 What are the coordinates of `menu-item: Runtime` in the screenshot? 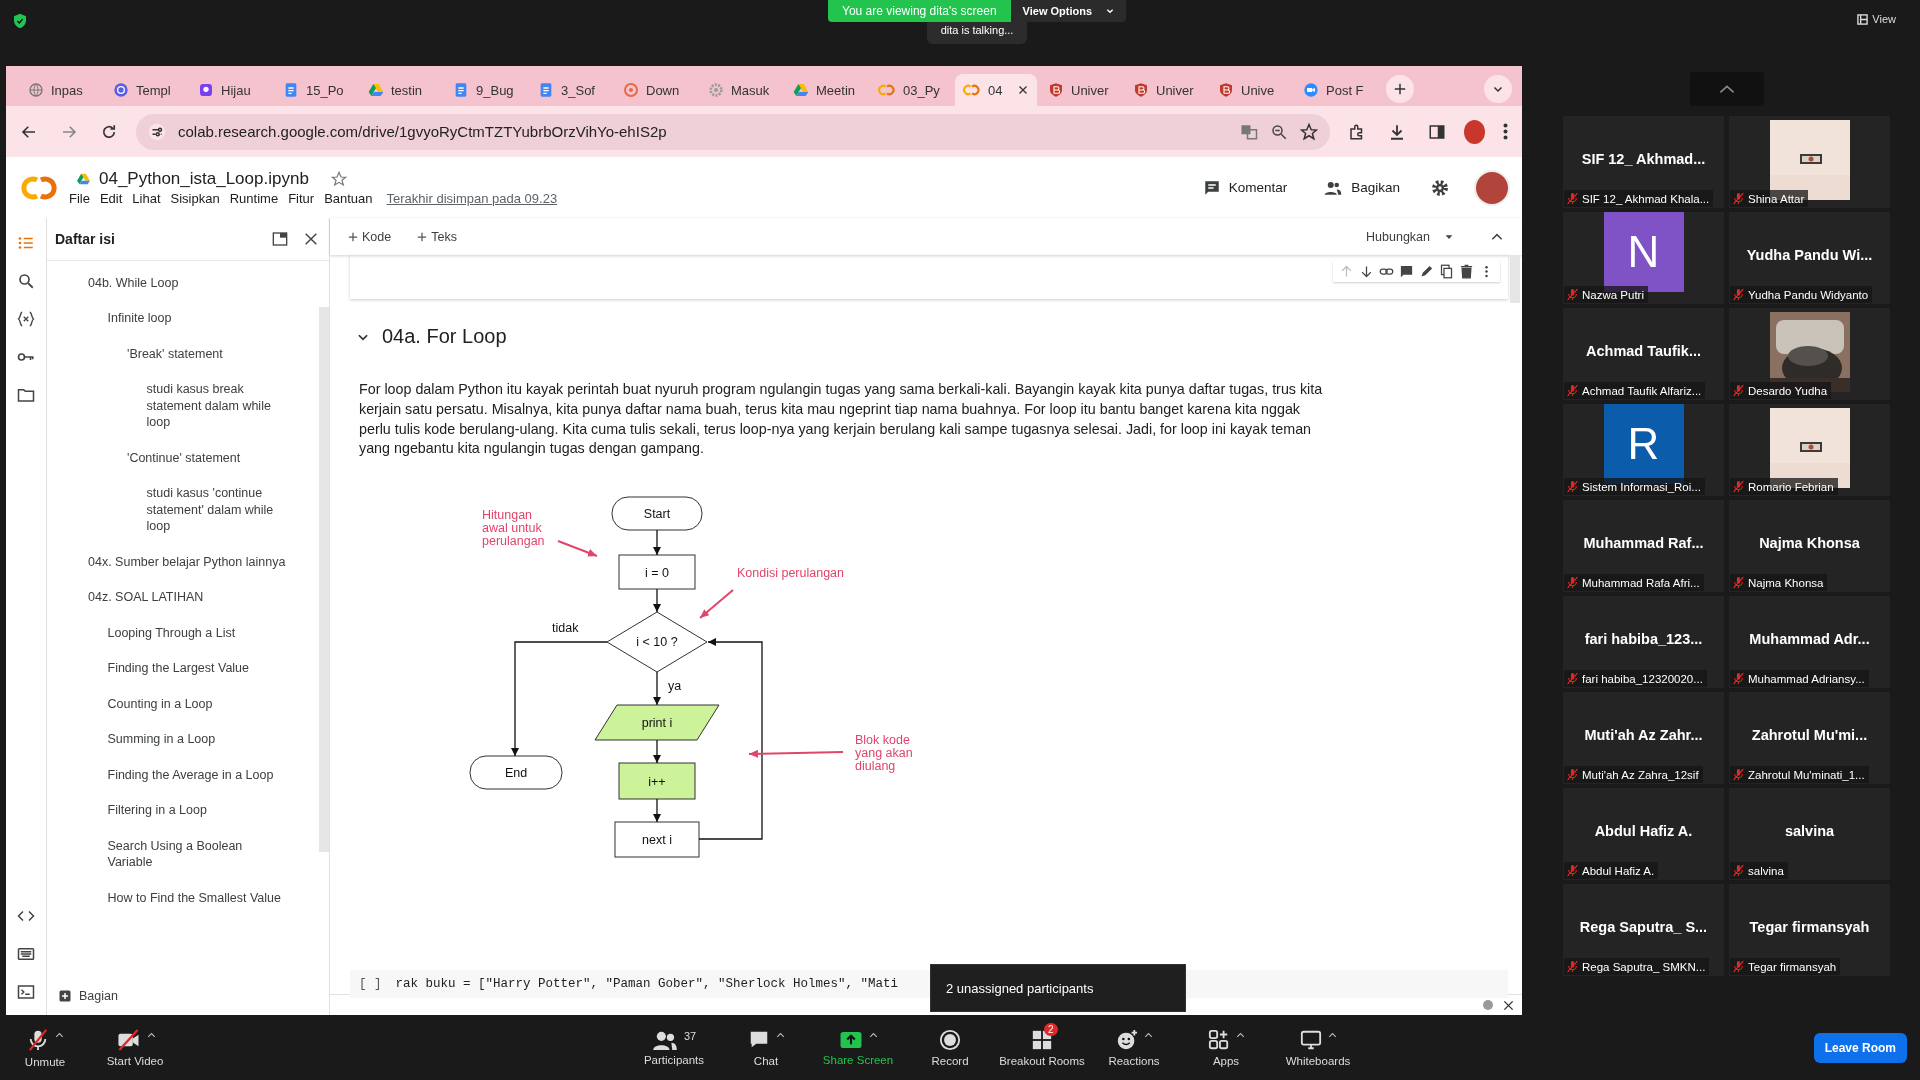 It's located at (254, 198).